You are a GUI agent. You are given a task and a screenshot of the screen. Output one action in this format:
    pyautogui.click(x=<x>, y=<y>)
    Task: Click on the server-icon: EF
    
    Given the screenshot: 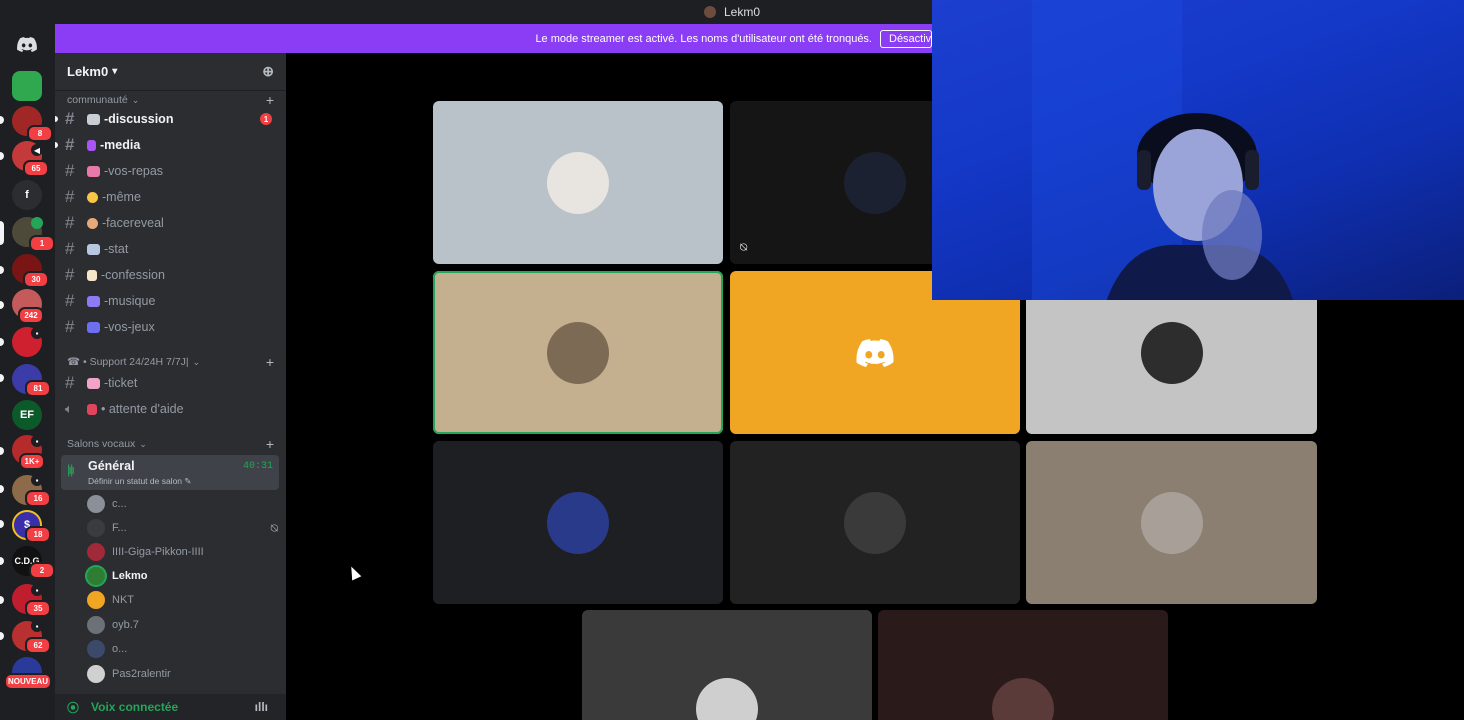 What is the action you would take?
    pyautogui.click(x=27, y=415)
    